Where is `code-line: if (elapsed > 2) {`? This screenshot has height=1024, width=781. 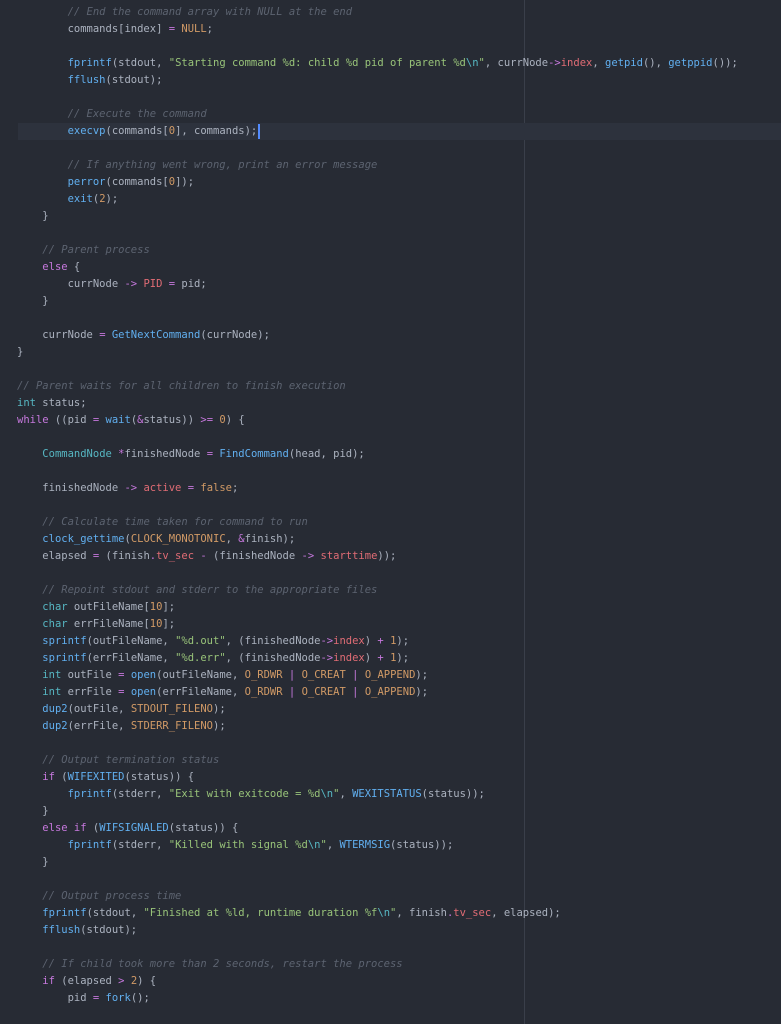 code-line: if (elapsed > 2) { is located at coordinates (390, 981).